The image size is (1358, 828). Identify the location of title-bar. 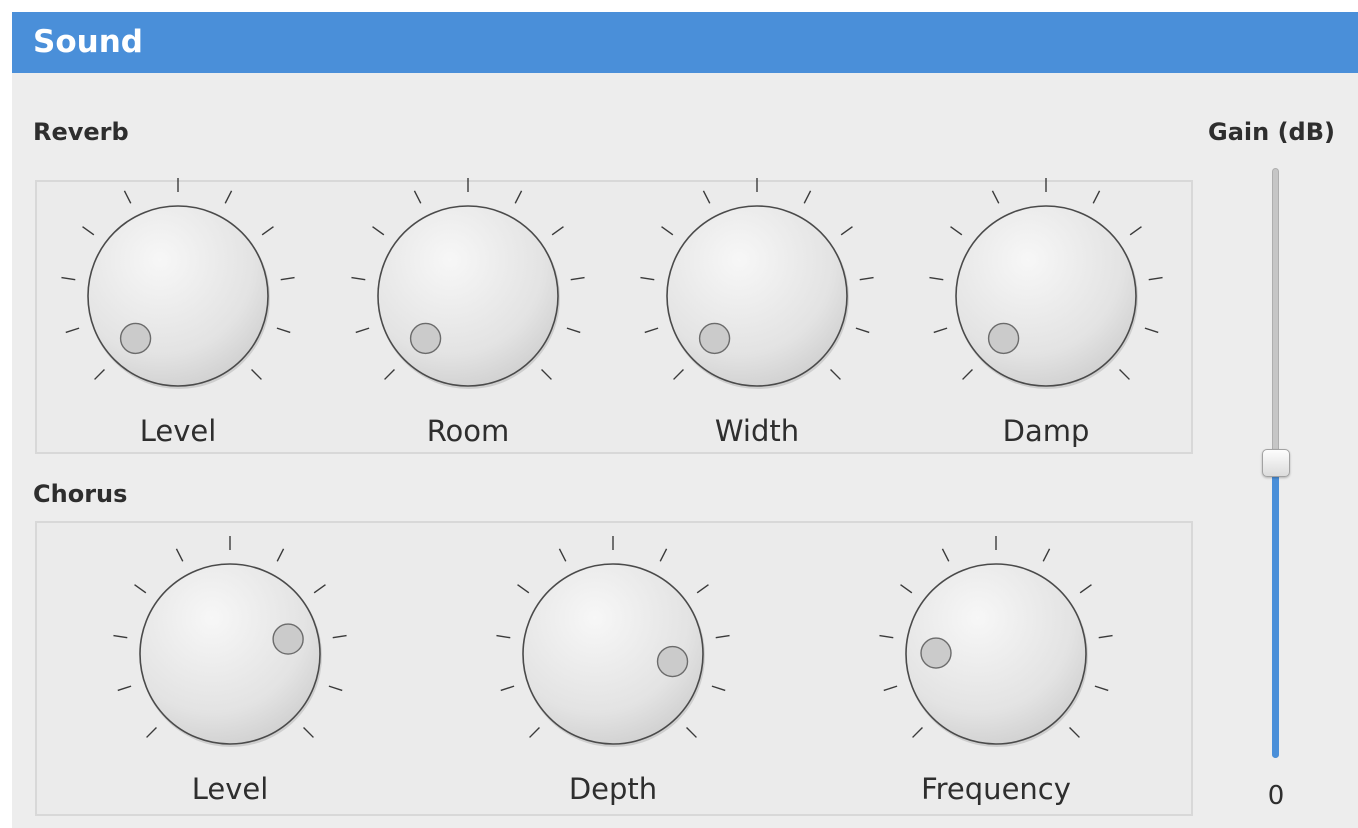
(685, 42).